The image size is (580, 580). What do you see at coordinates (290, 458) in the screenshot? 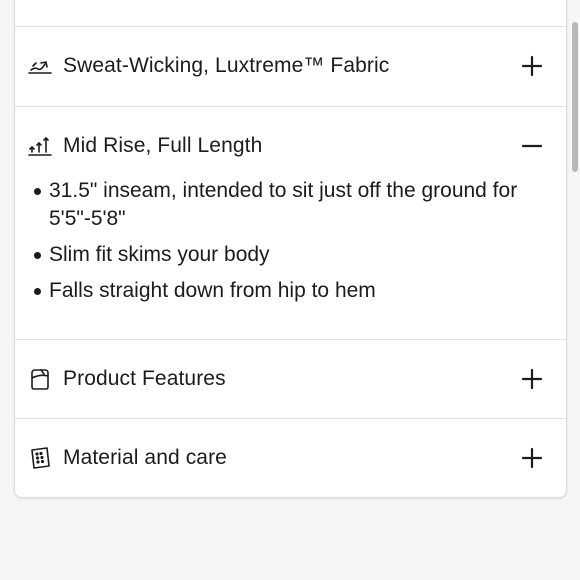
I see `accordion-item-material-care: Material and care` at bounding box center [290, 458].